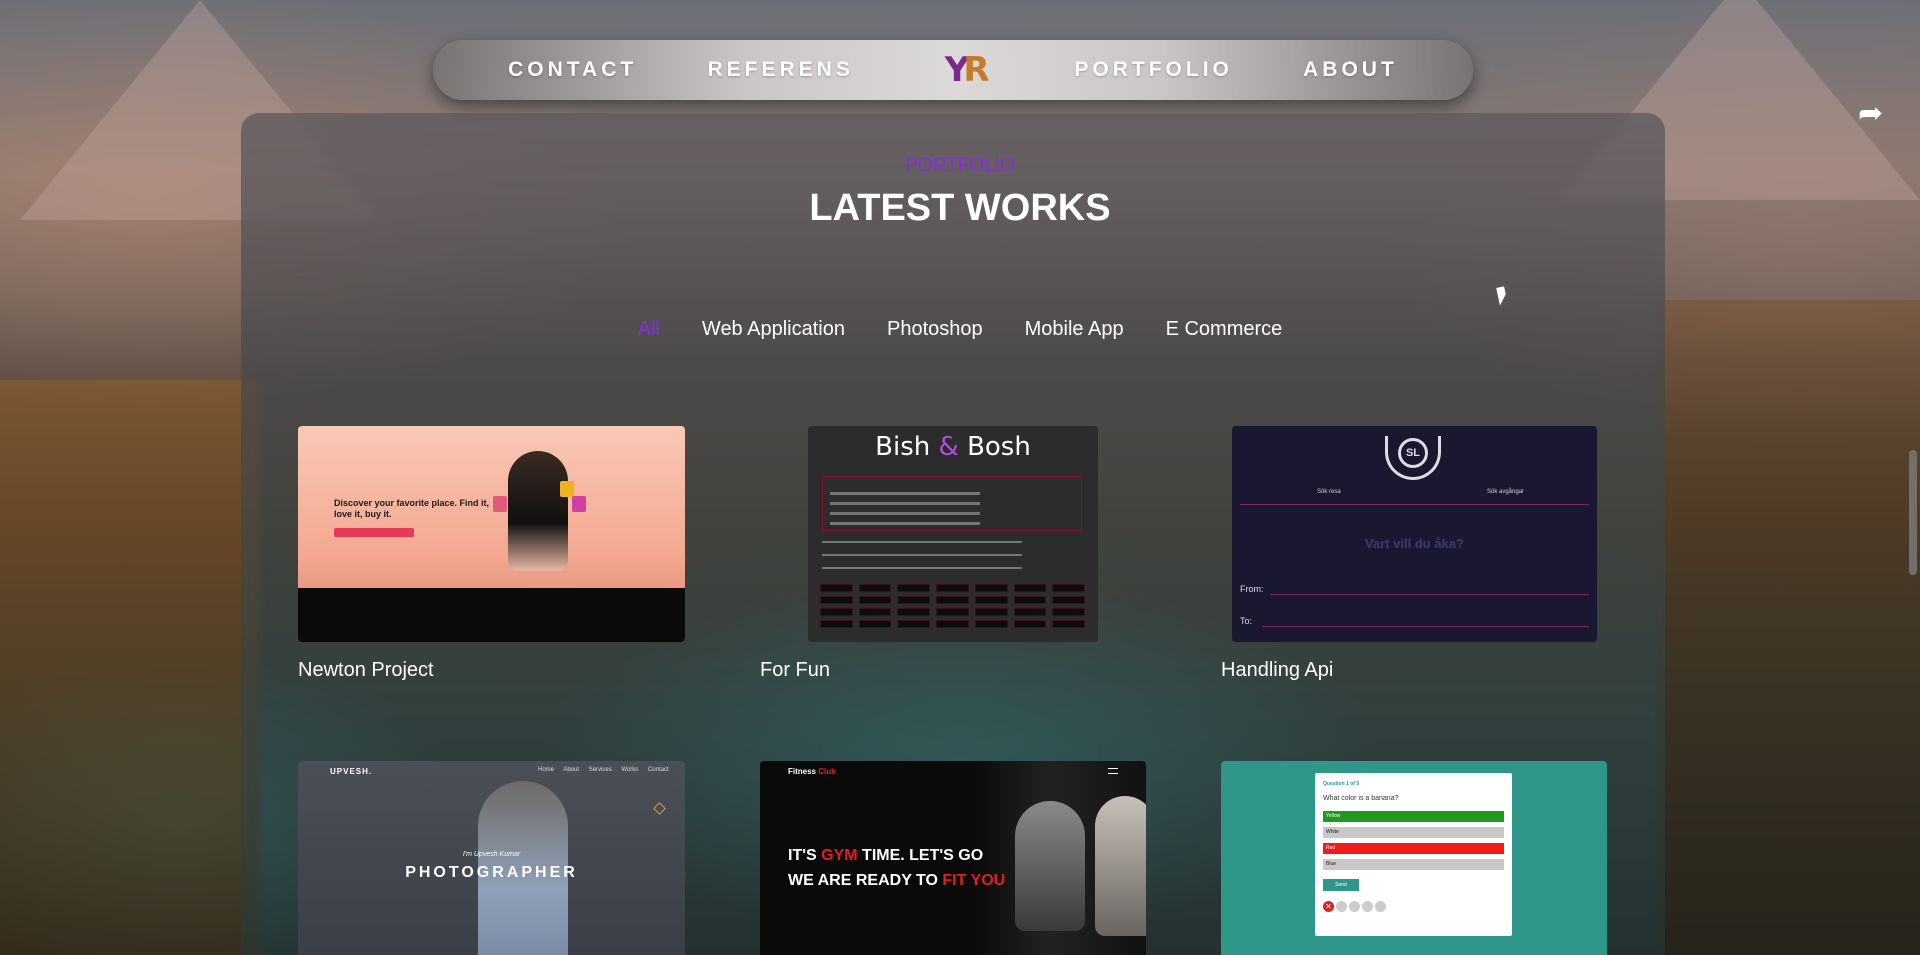 The image size is (1920, 955). What do you see at coordinates (659, 808) in the screenshot?
I see `thumb-diamond-icon` at bounding box center [659, 808].